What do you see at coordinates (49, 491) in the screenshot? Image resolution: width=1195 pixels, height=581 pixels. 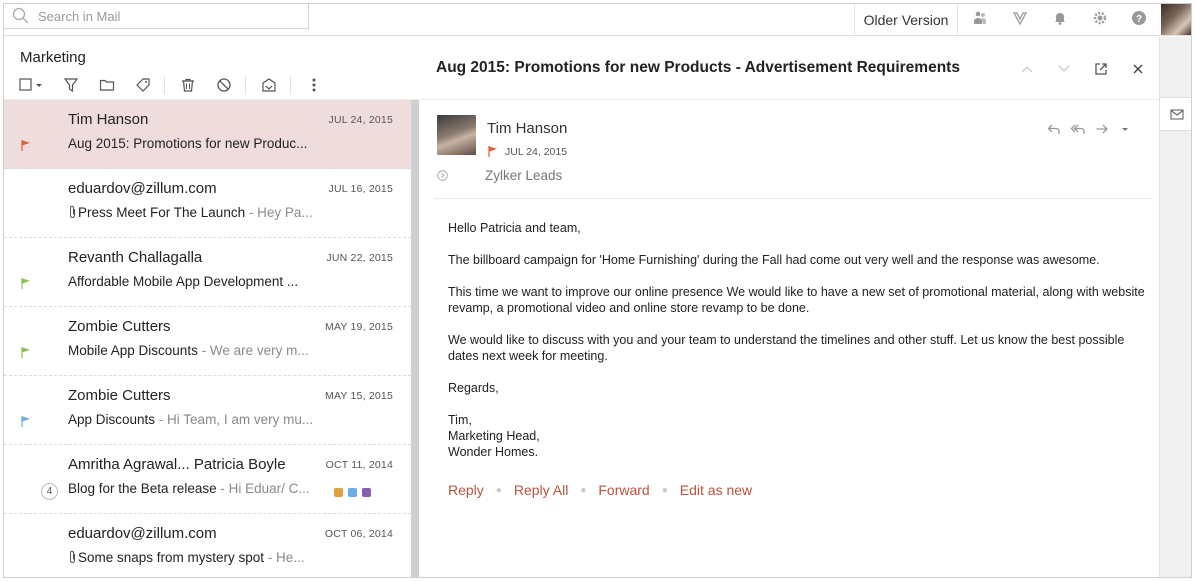 I see `thread-count-badge: 4` at bounding box center [49, 491].